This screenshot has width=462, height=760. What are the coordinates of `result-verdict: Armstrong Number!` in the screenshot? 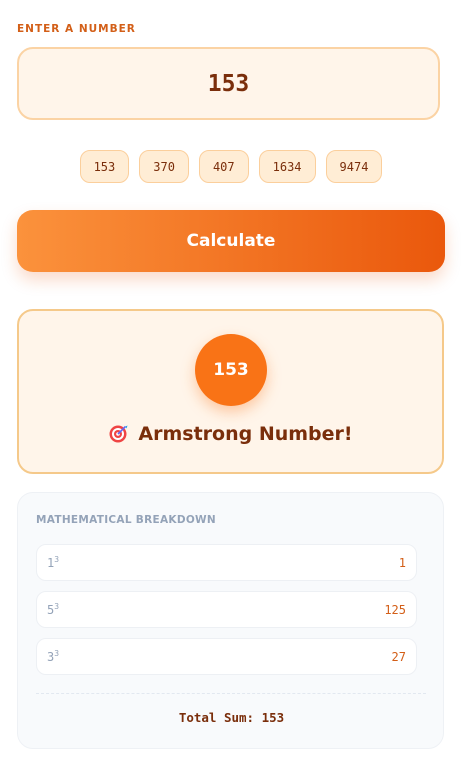 It's located at (230, 434).